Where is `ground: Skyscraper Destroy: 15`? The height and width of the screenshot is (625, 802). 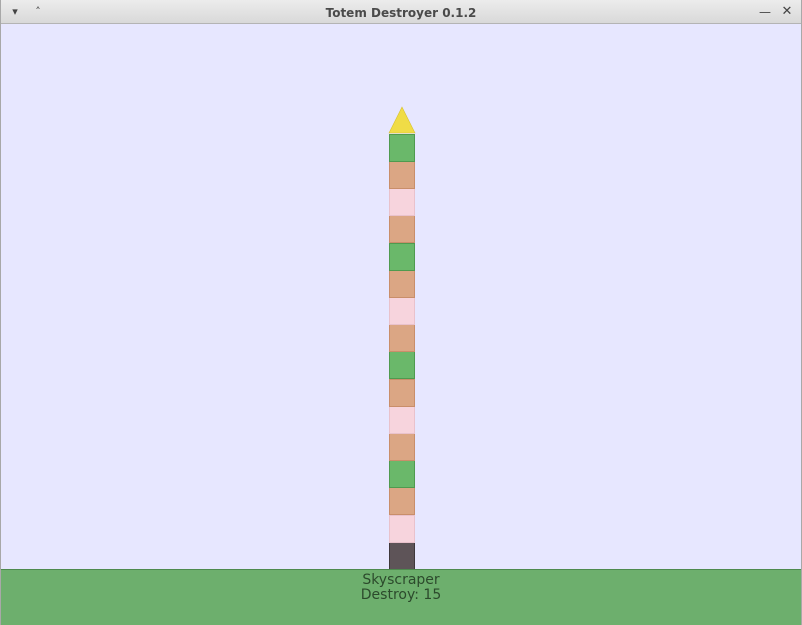 ground: Skyscraper Destroy: 15 is located at coordinates (401, 597).